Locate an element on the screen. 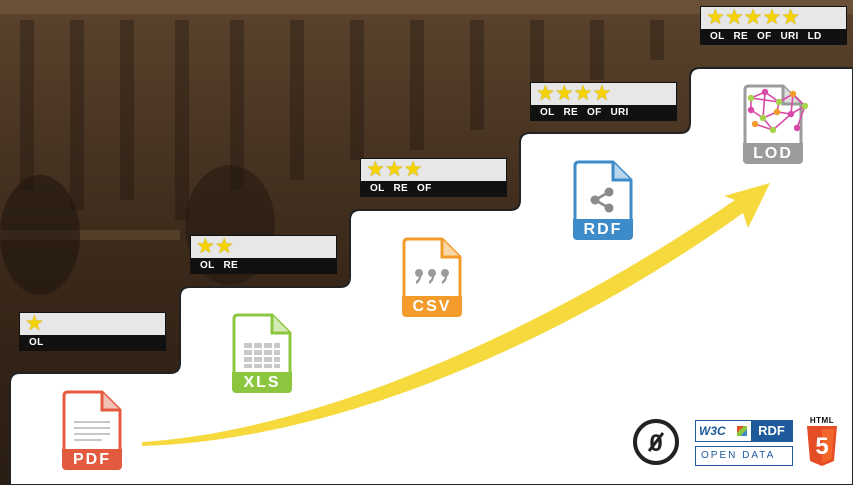 Image resolution: width=853 pixels, height=485 pixels. open-data-logo: OPEN DATA is located at coordinates (744, 456).